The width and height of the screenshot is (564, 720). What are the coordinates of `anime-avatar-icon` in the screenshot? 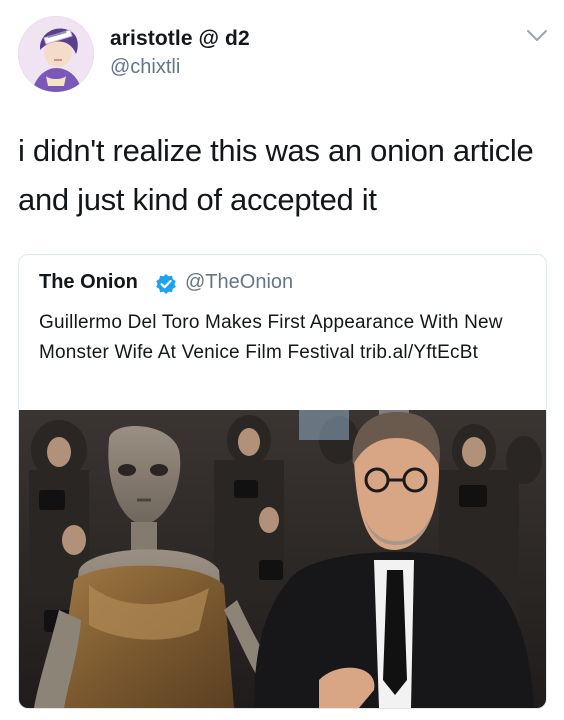 It's located at (56, 54).